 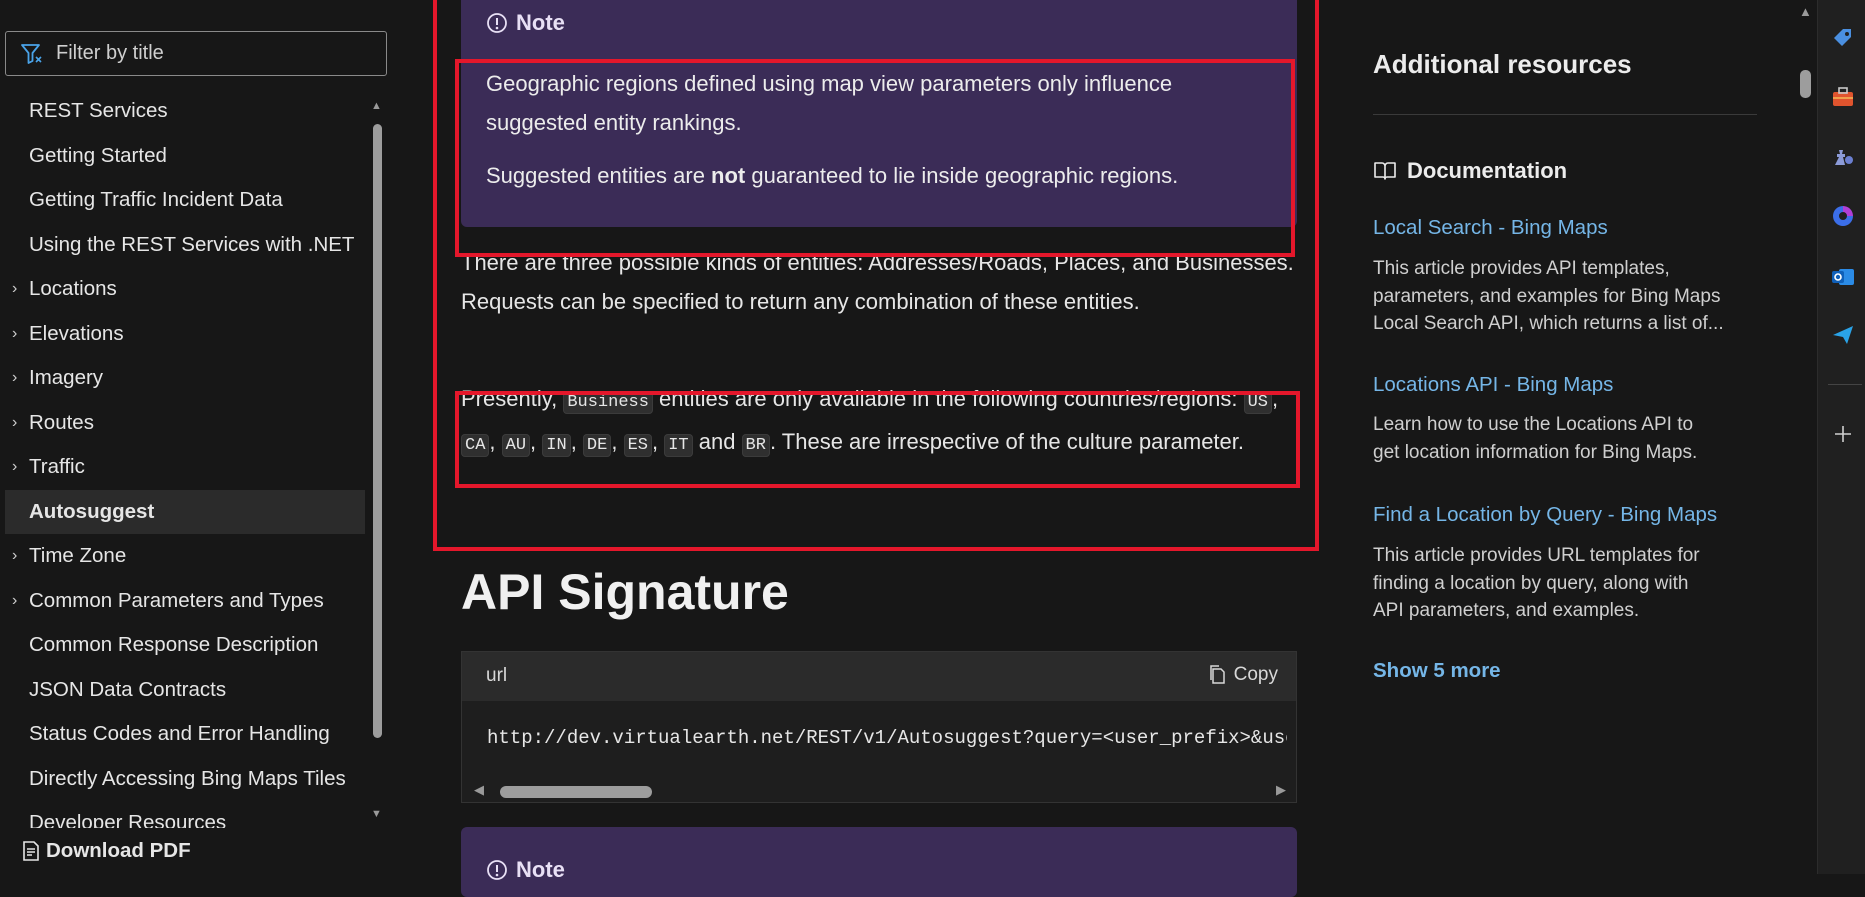 I want to click on note-text: Suggested entities are, so click(x=599, y=175).